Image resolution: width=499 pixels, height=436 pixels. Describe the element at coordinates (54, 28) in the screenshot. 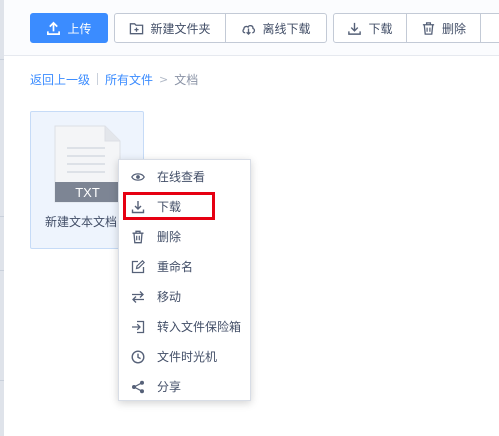

I see `upload-icon` at that location.